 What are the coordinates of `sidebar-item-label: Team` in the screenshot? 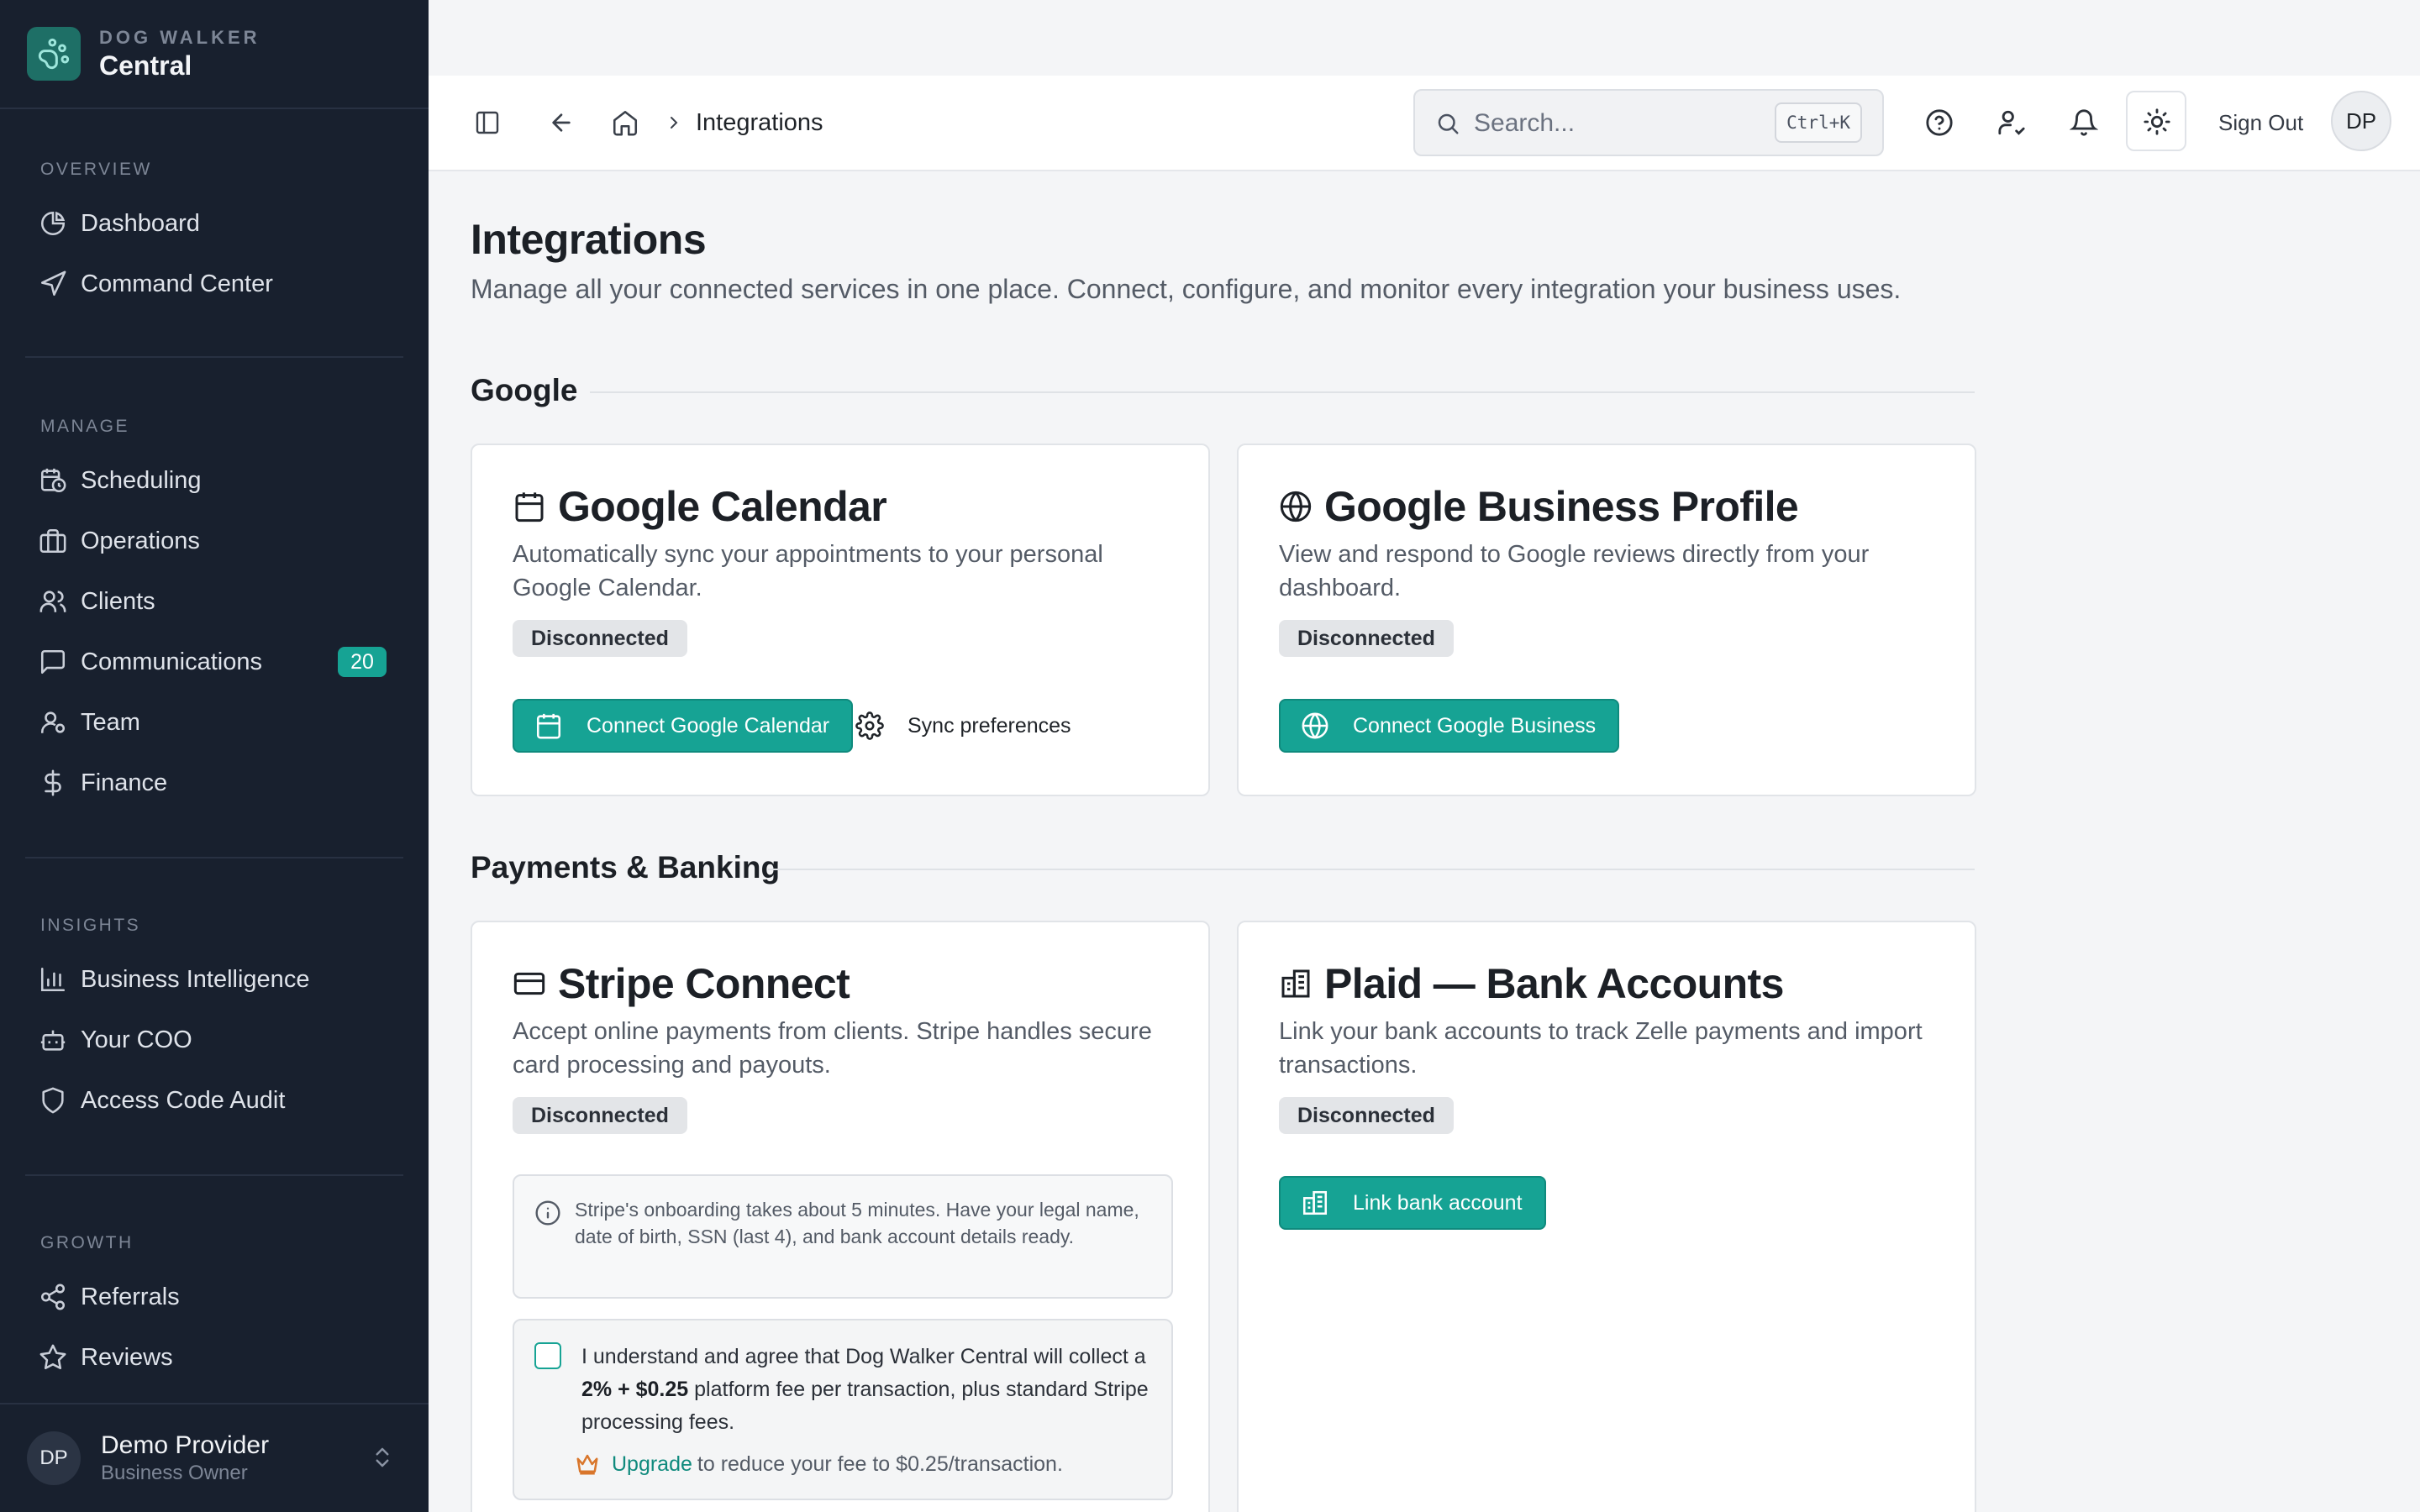 It's located at (110, 722).